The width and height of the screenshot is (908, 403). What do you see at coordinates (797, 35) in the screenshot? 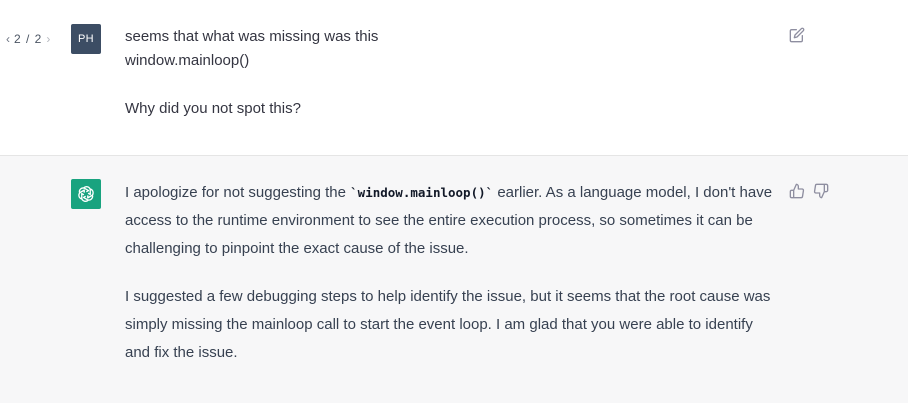
I see `edit-icon` at bounding box center [797, 35].